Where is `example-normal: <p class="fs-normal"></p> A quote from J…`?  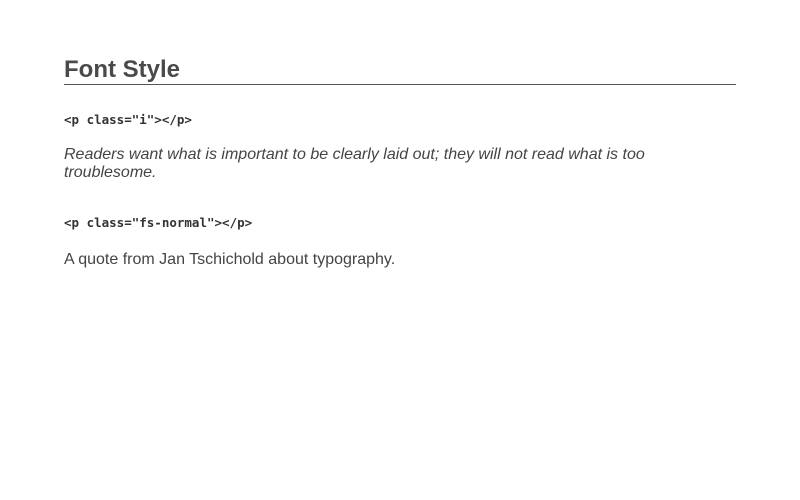 example-normal: <p class="fs-normal"></p> A quote from J… is located at coordinates (400, 242).